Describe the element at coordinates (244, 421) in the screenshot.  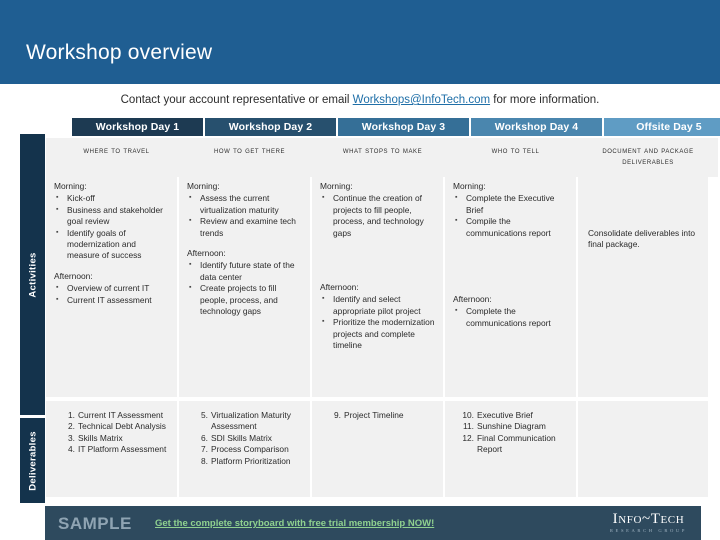
I see `deliverable-item: 5. Virtualization Maturity Assessment` at that location.